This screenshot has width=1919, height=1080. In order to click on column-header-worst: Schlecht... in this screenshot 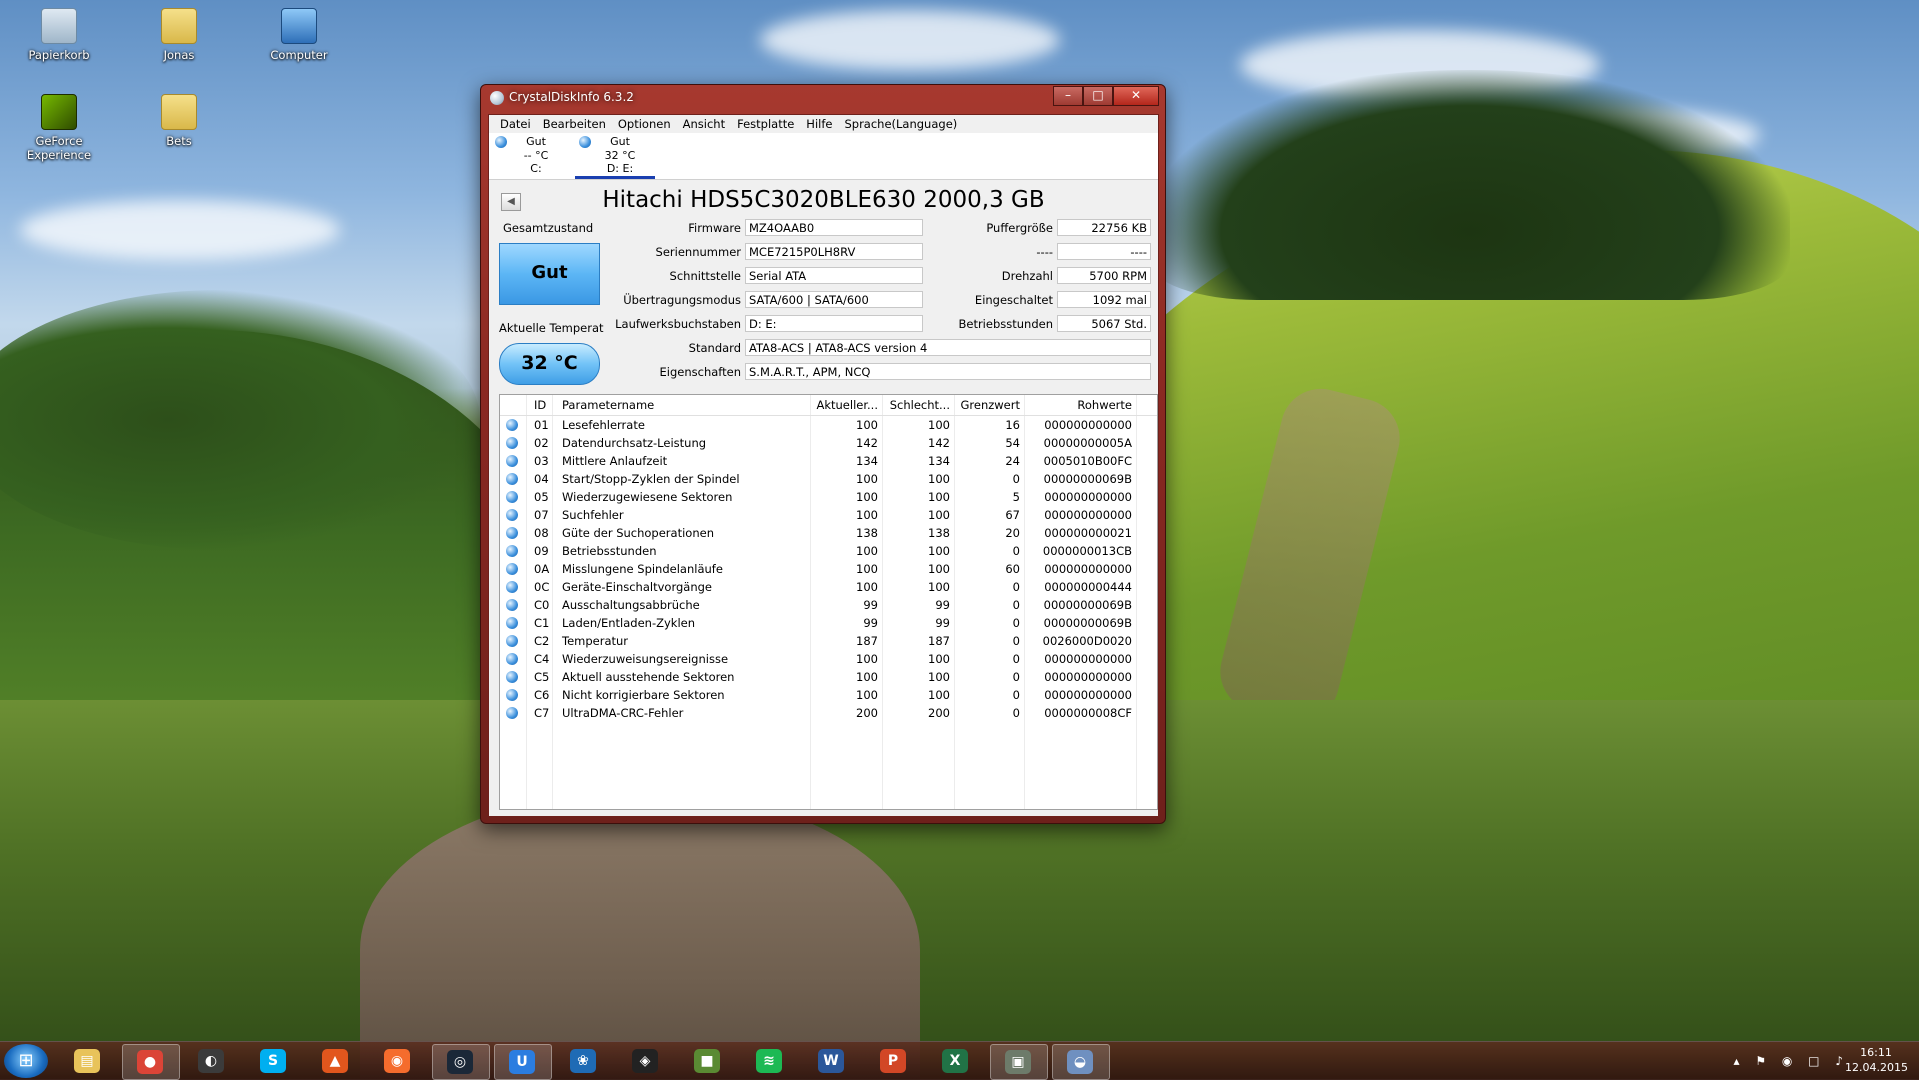, I will do `click(916, 405)`.